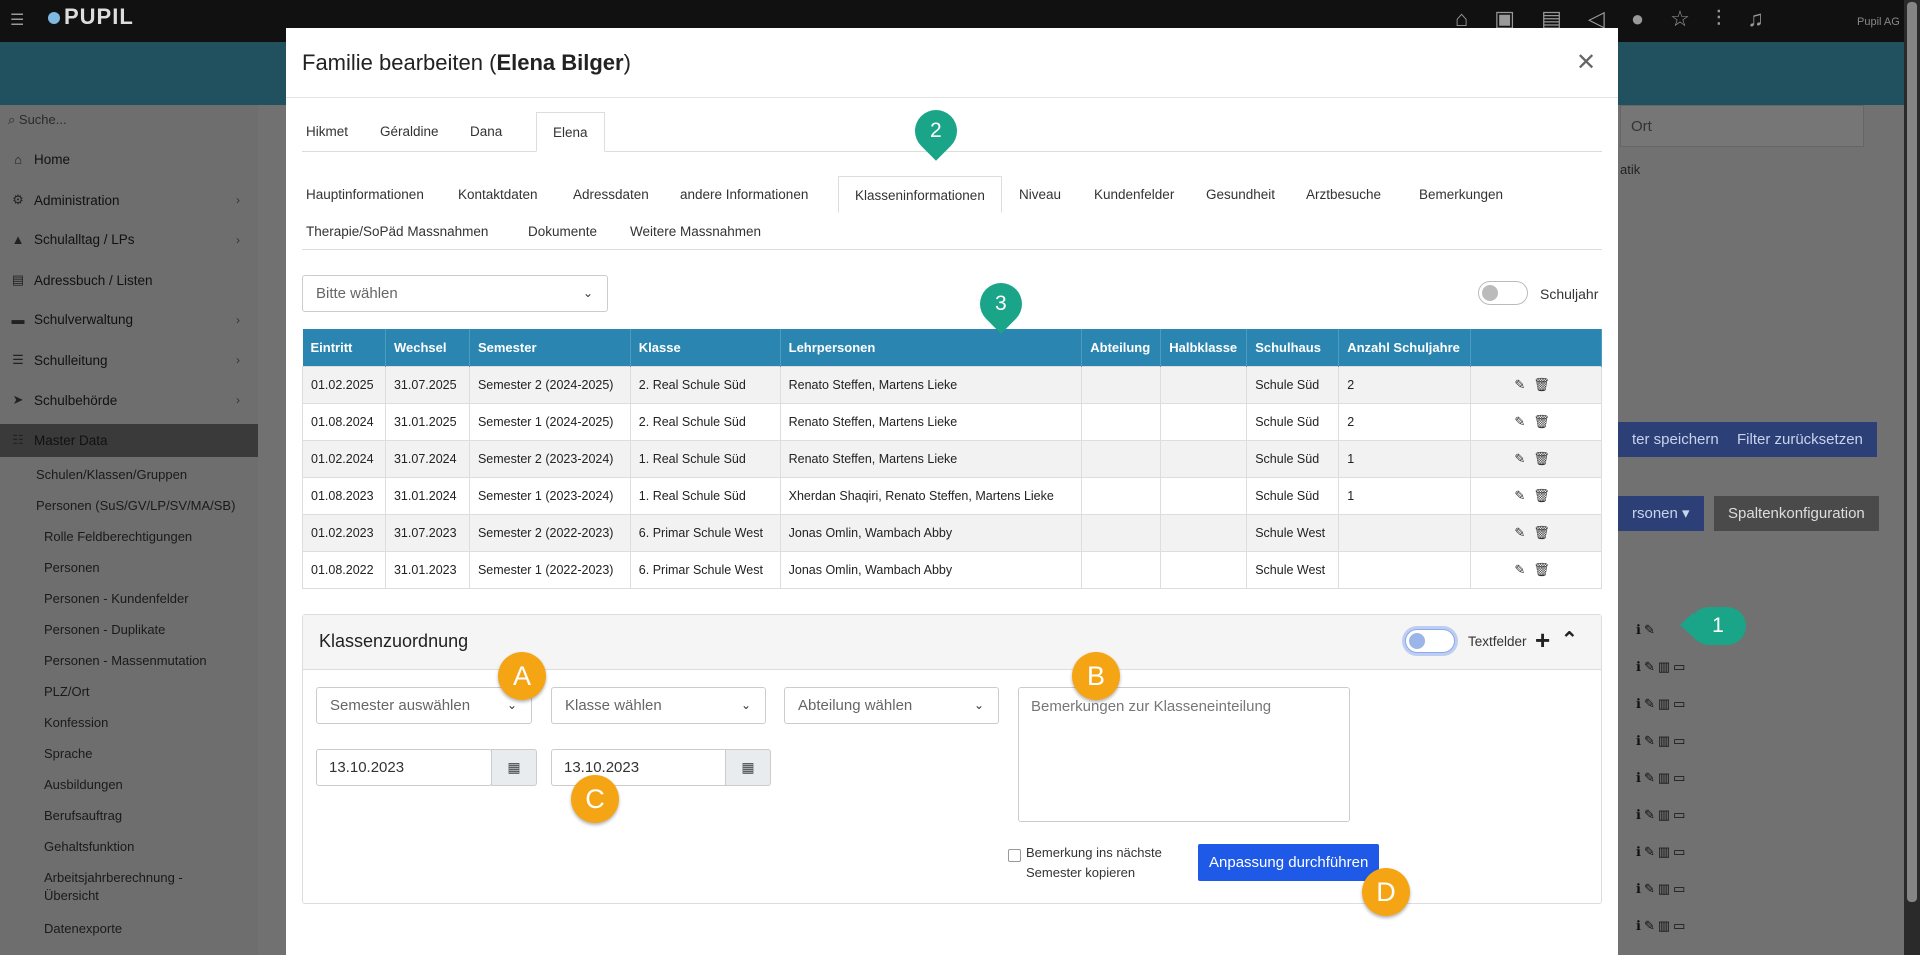 The height and width of the screenshot is (955, 1920). I want to click on tab-niveau: Niveau, so click(1040, 194).